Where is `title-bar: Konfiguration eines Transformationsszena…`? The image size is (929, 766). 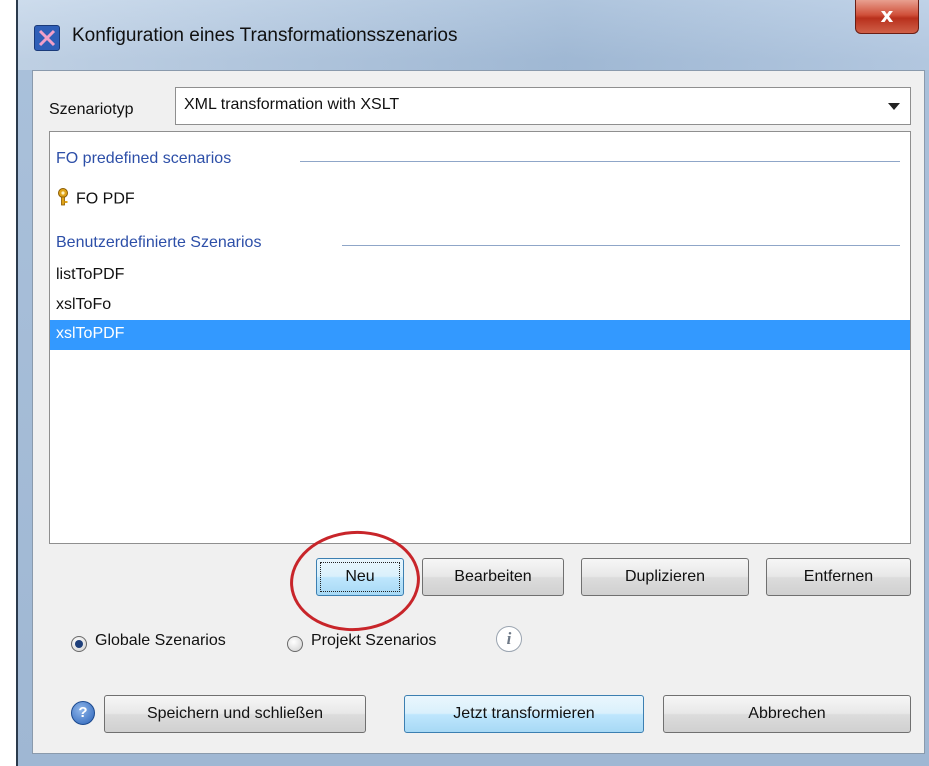 title-bar: Konfiguration eines Transformationsszena… is located at coordinates (473, 35).